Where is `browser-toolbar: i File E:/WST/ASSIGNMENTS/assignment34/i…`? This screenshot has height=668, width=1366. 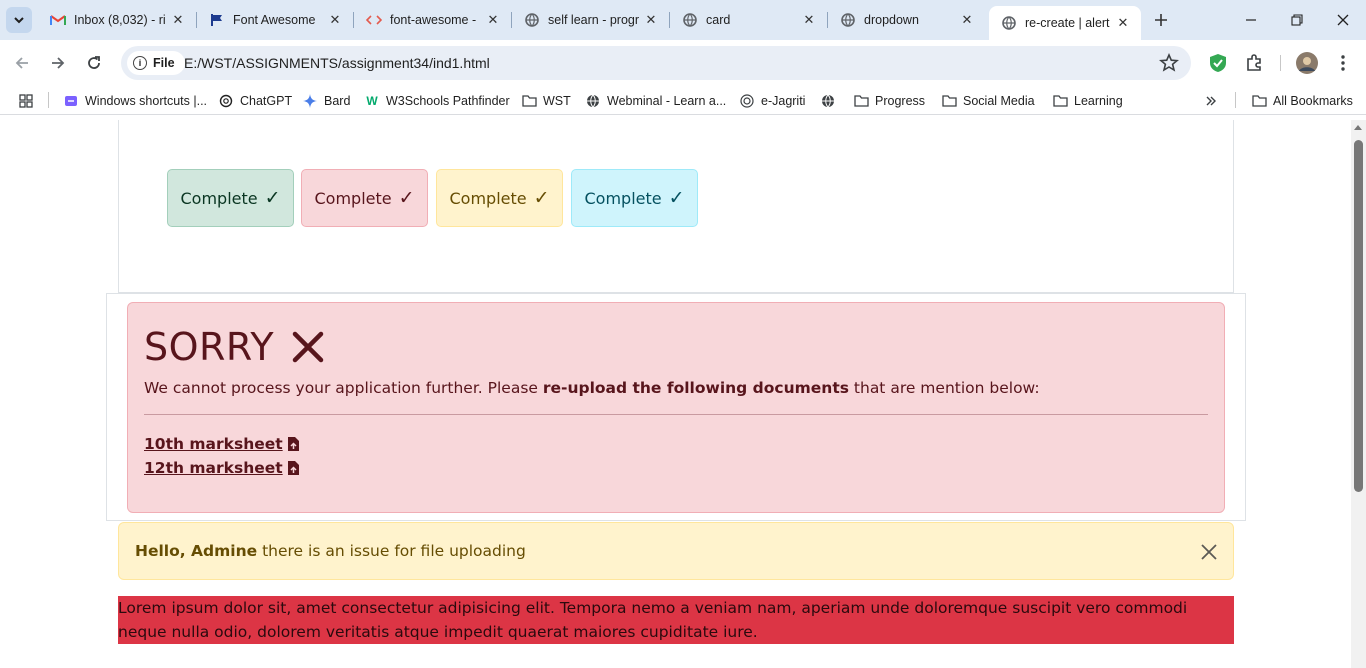
browser-toolbar: i File E:/WST/ASSIGNMENTS/assignment34/i… is located at coordinates (683, 63).